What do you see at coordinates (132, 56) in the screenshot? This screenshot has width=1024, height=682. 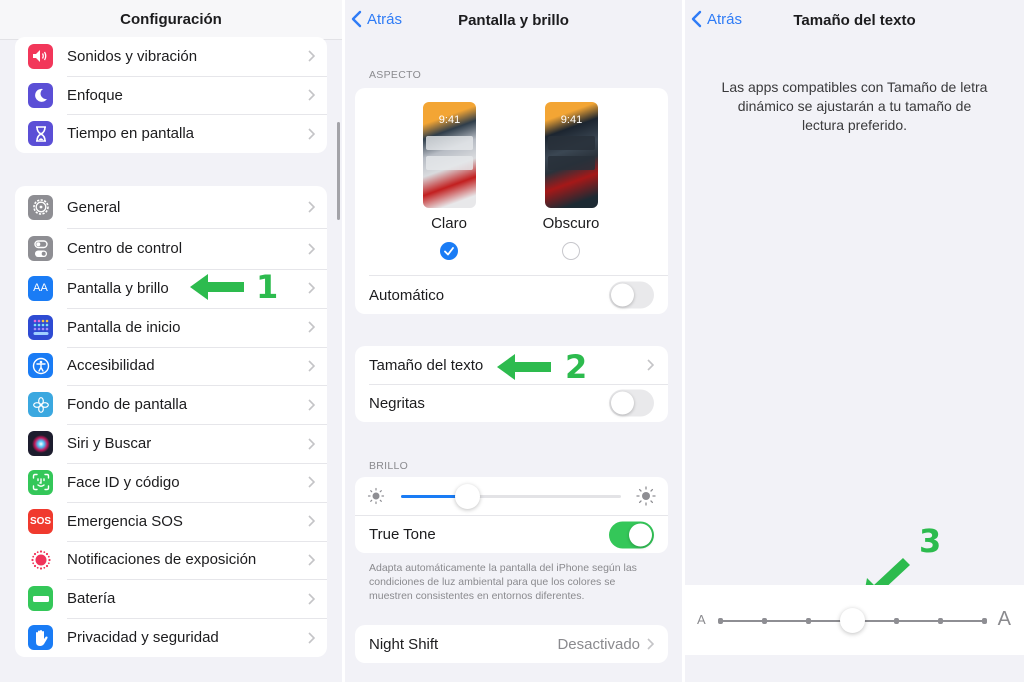 I see `settings-item-label: Sonidos y vibración` at bounding box center [132, 56].